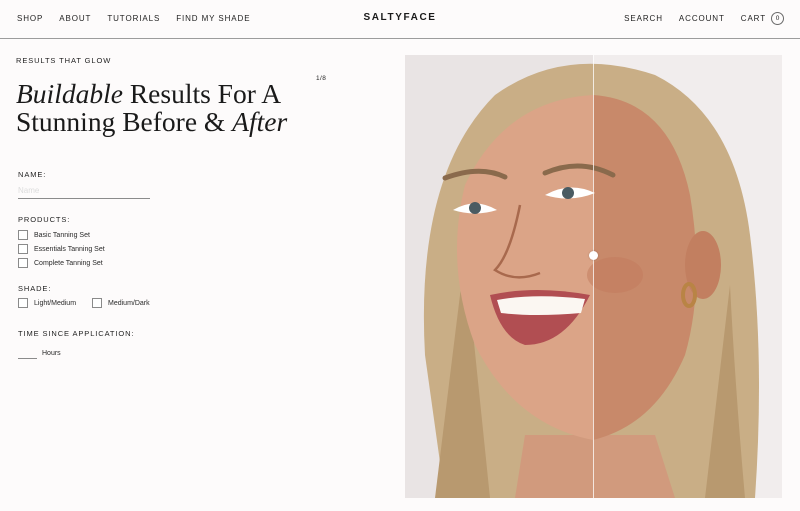  Describe the element at coordinates (593, 276) in the screenshot. I see `comparison-divider` at that location.